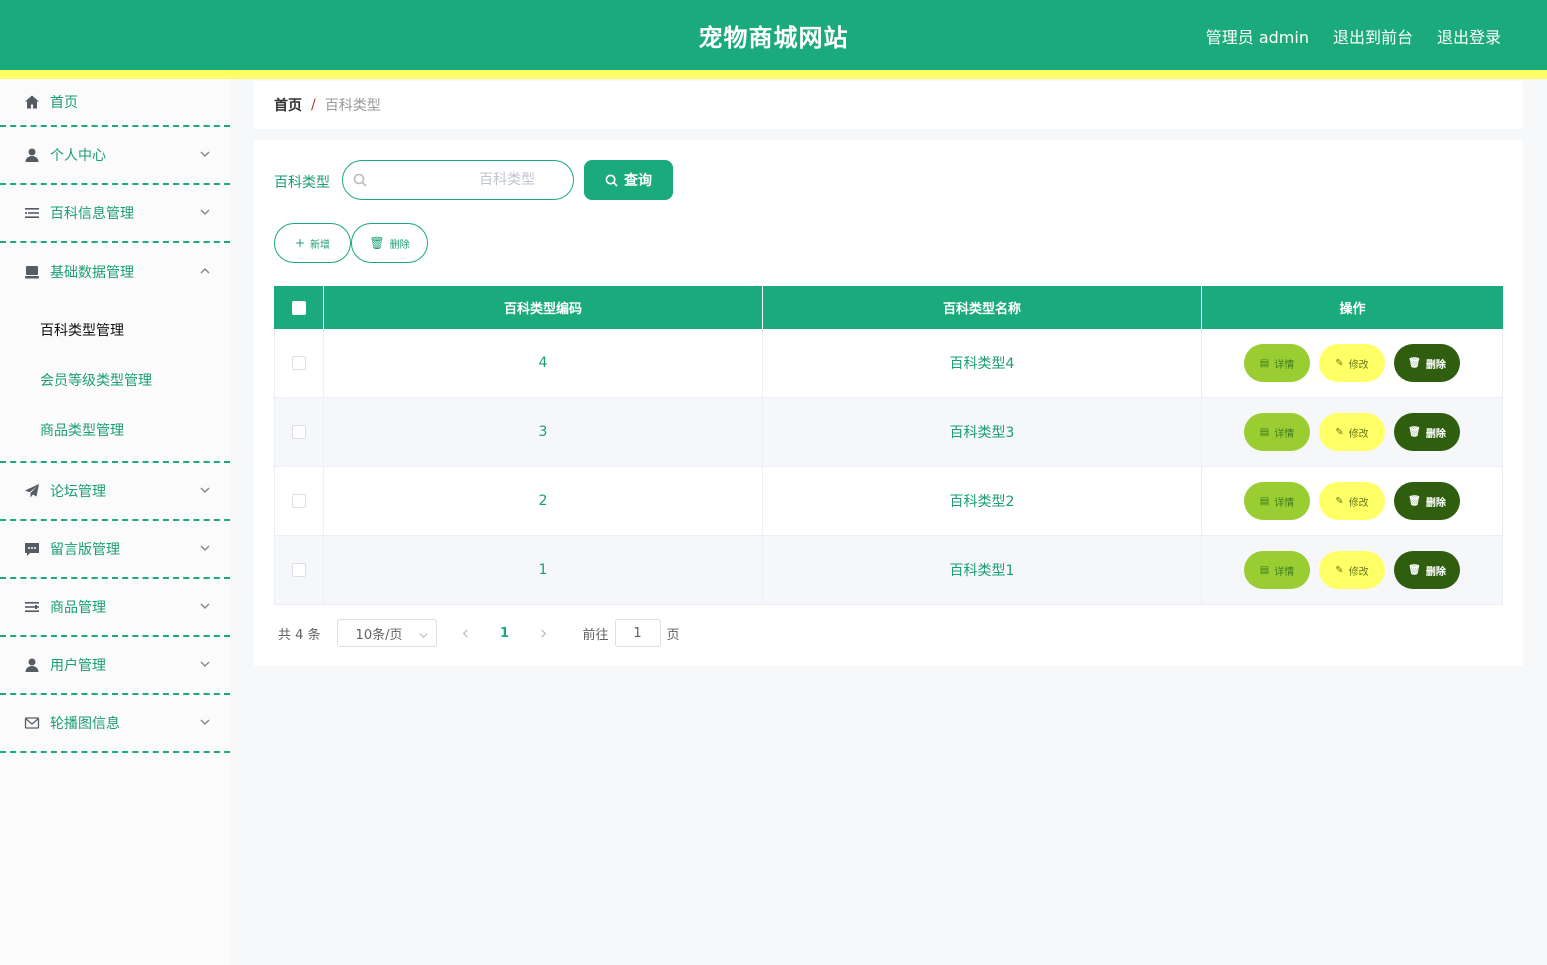 Image resolution: width=1547 pixels, height=965 pixels. Describe the element at coordinates (982, 307) in the screenshot. I see `column-header-name: 百科类型名称` at that location.